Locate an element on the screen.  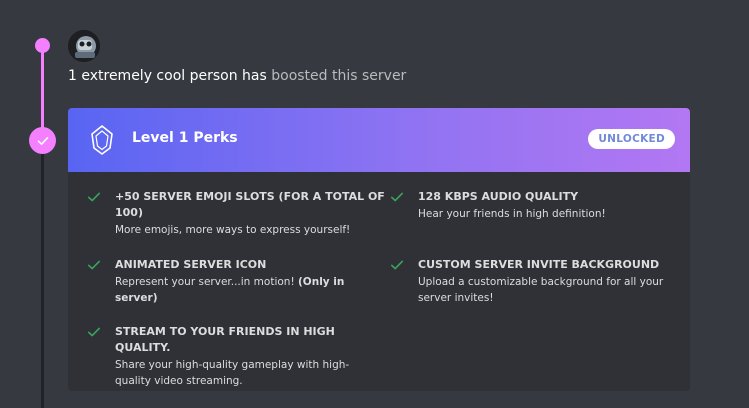
perk-description: Hear your friends in high definition! is located at coordinates (512, 214).